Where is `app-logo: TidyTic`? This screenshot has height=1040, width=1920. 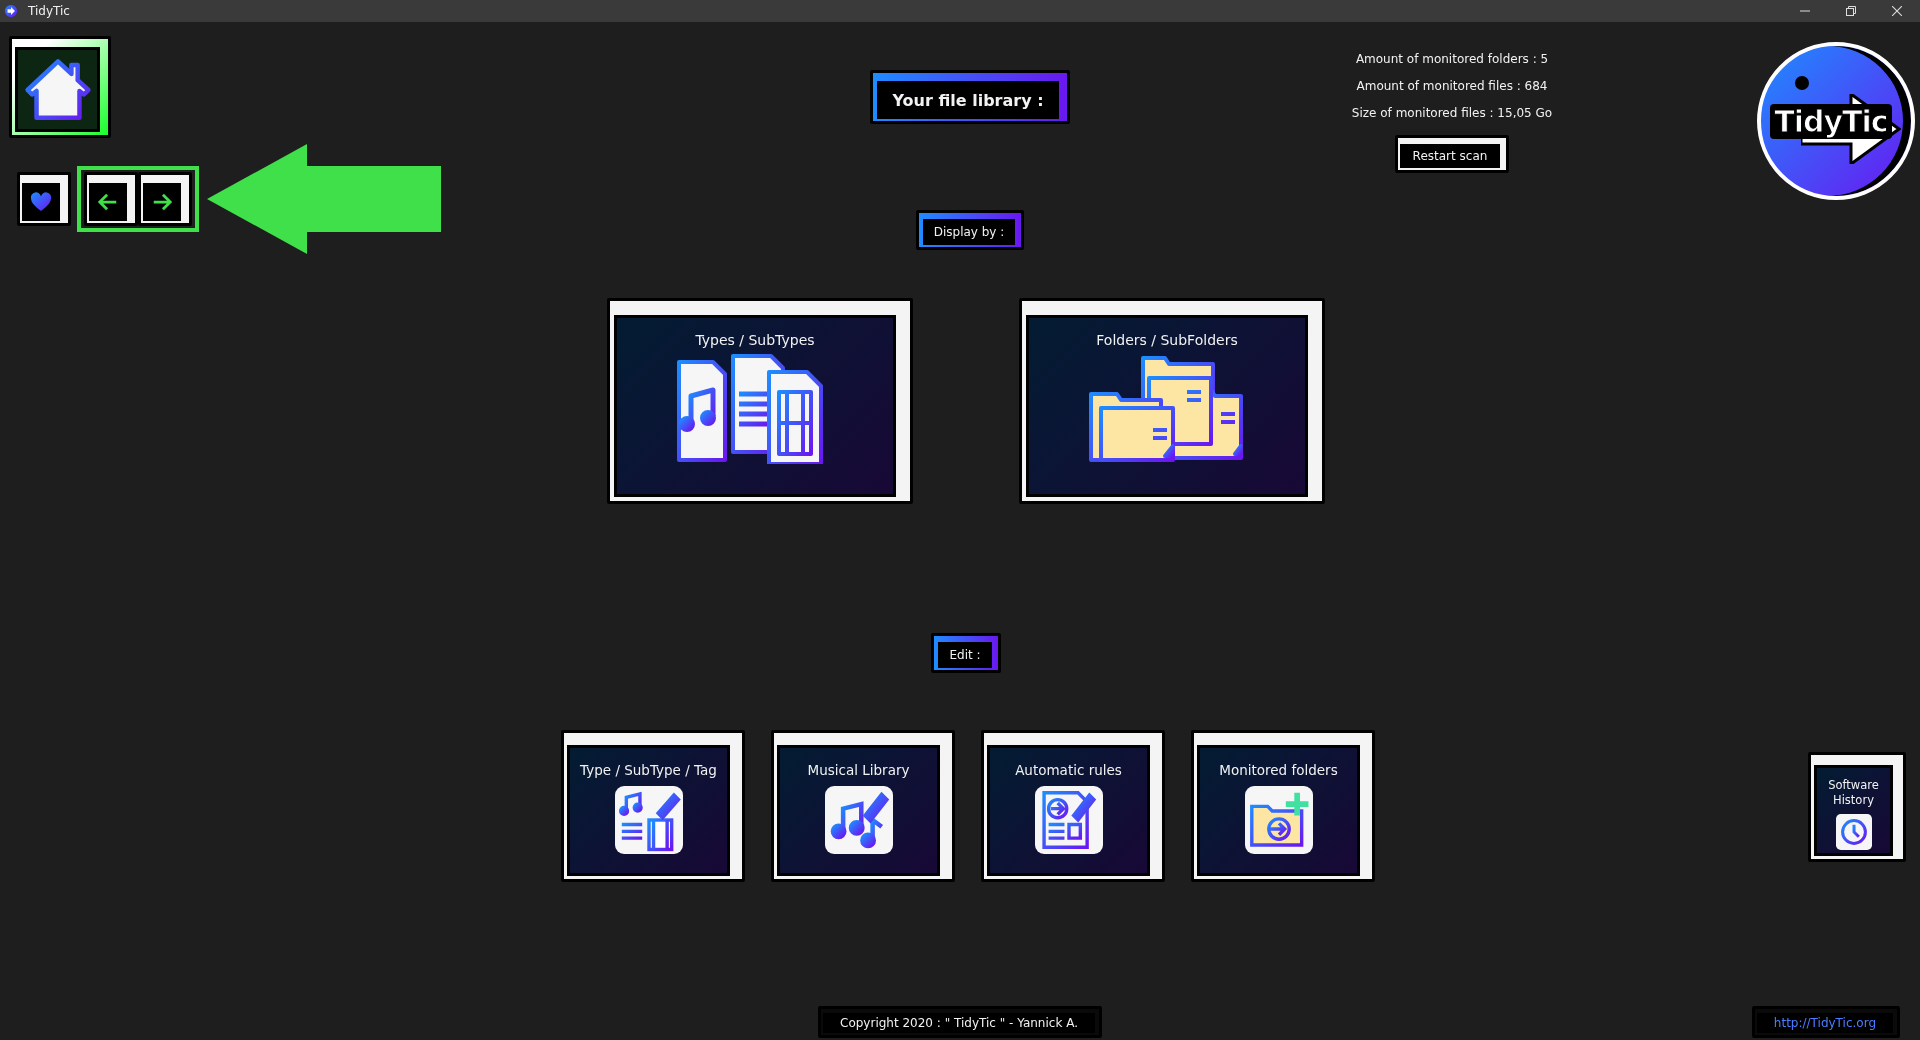 app-logo: TidyTic is located at coordinates (1836, 121).